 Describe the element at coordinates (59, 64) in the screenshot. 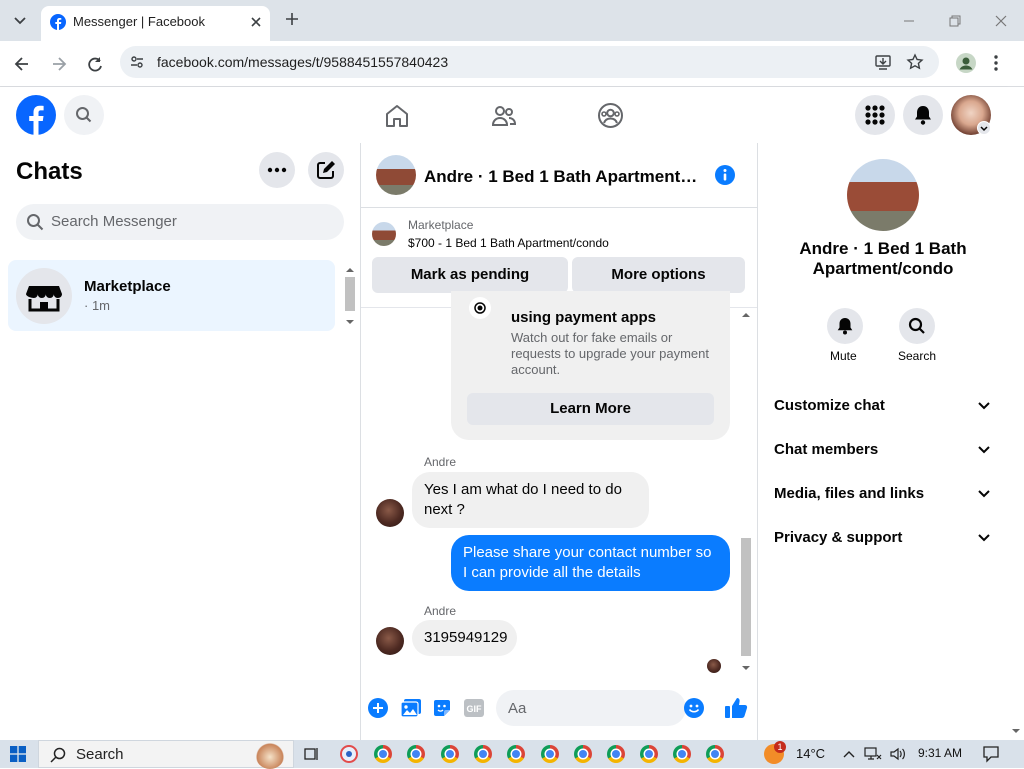

I see `forward-icon` at that location.